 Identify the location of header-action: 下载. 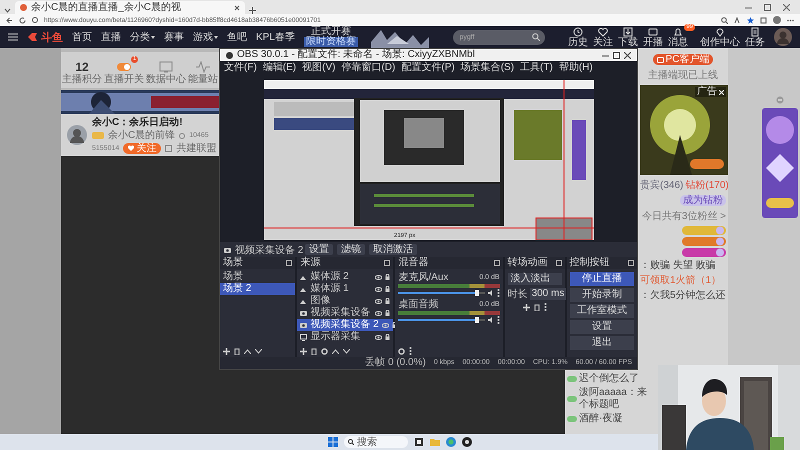
(628, 37).